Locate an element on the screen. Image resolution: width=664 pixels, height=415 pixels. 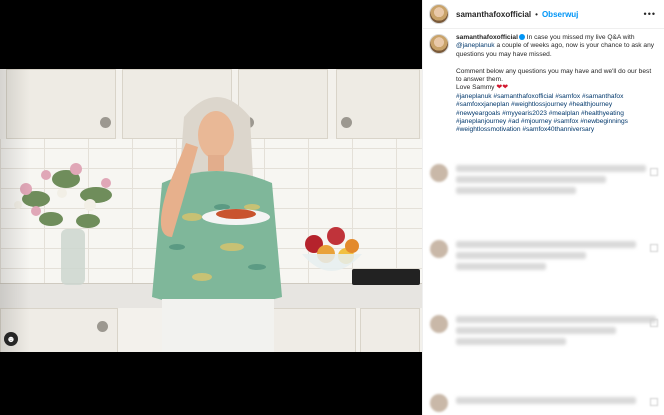
follow-button: Obserwuj is located at coordinates (560, 14).